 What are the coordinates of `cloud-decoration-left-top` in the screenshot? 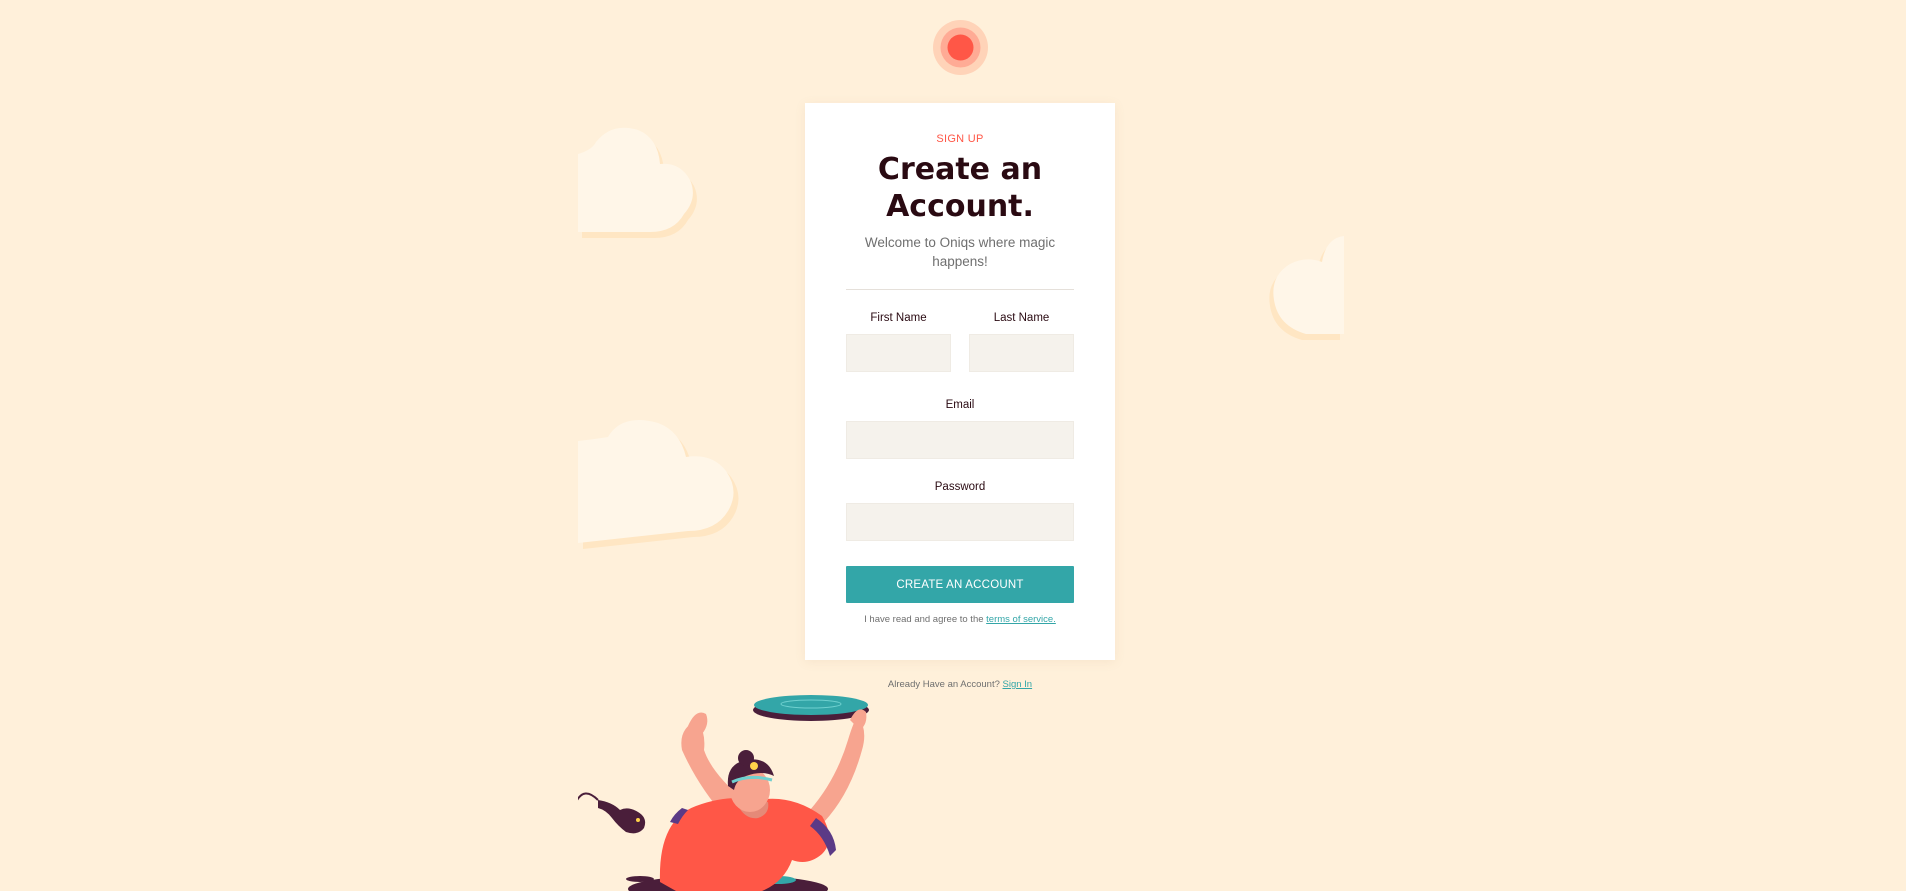 It's located at (637, 182).